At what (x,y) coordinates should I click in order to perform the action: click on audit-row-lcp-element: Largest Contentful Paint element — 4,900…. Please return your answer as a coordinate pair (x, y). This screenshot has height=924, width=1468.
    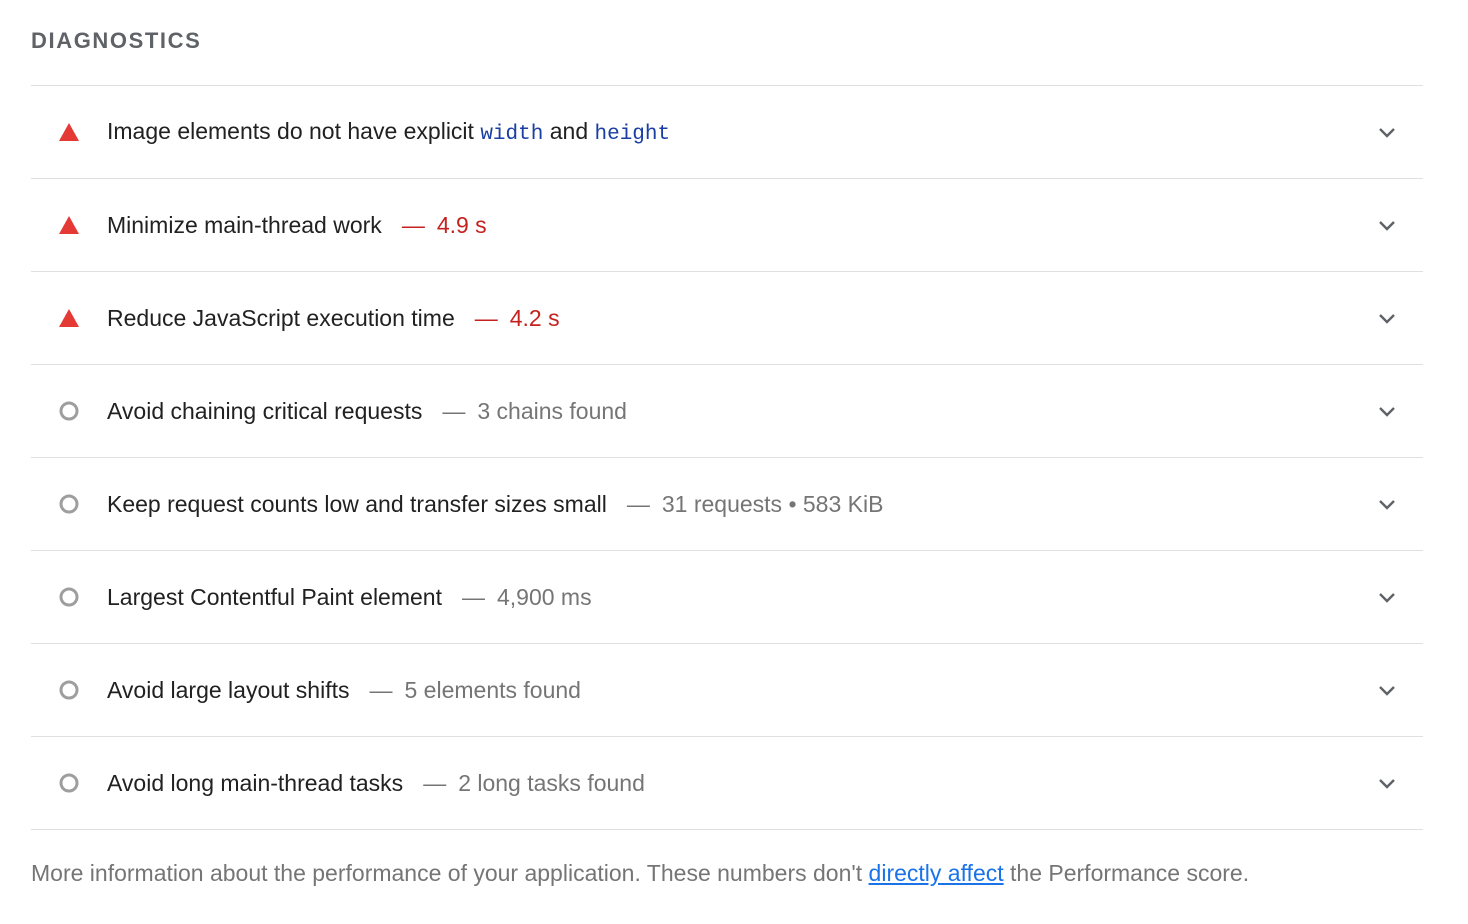
    Looking at the image, I should click on (727, 597).